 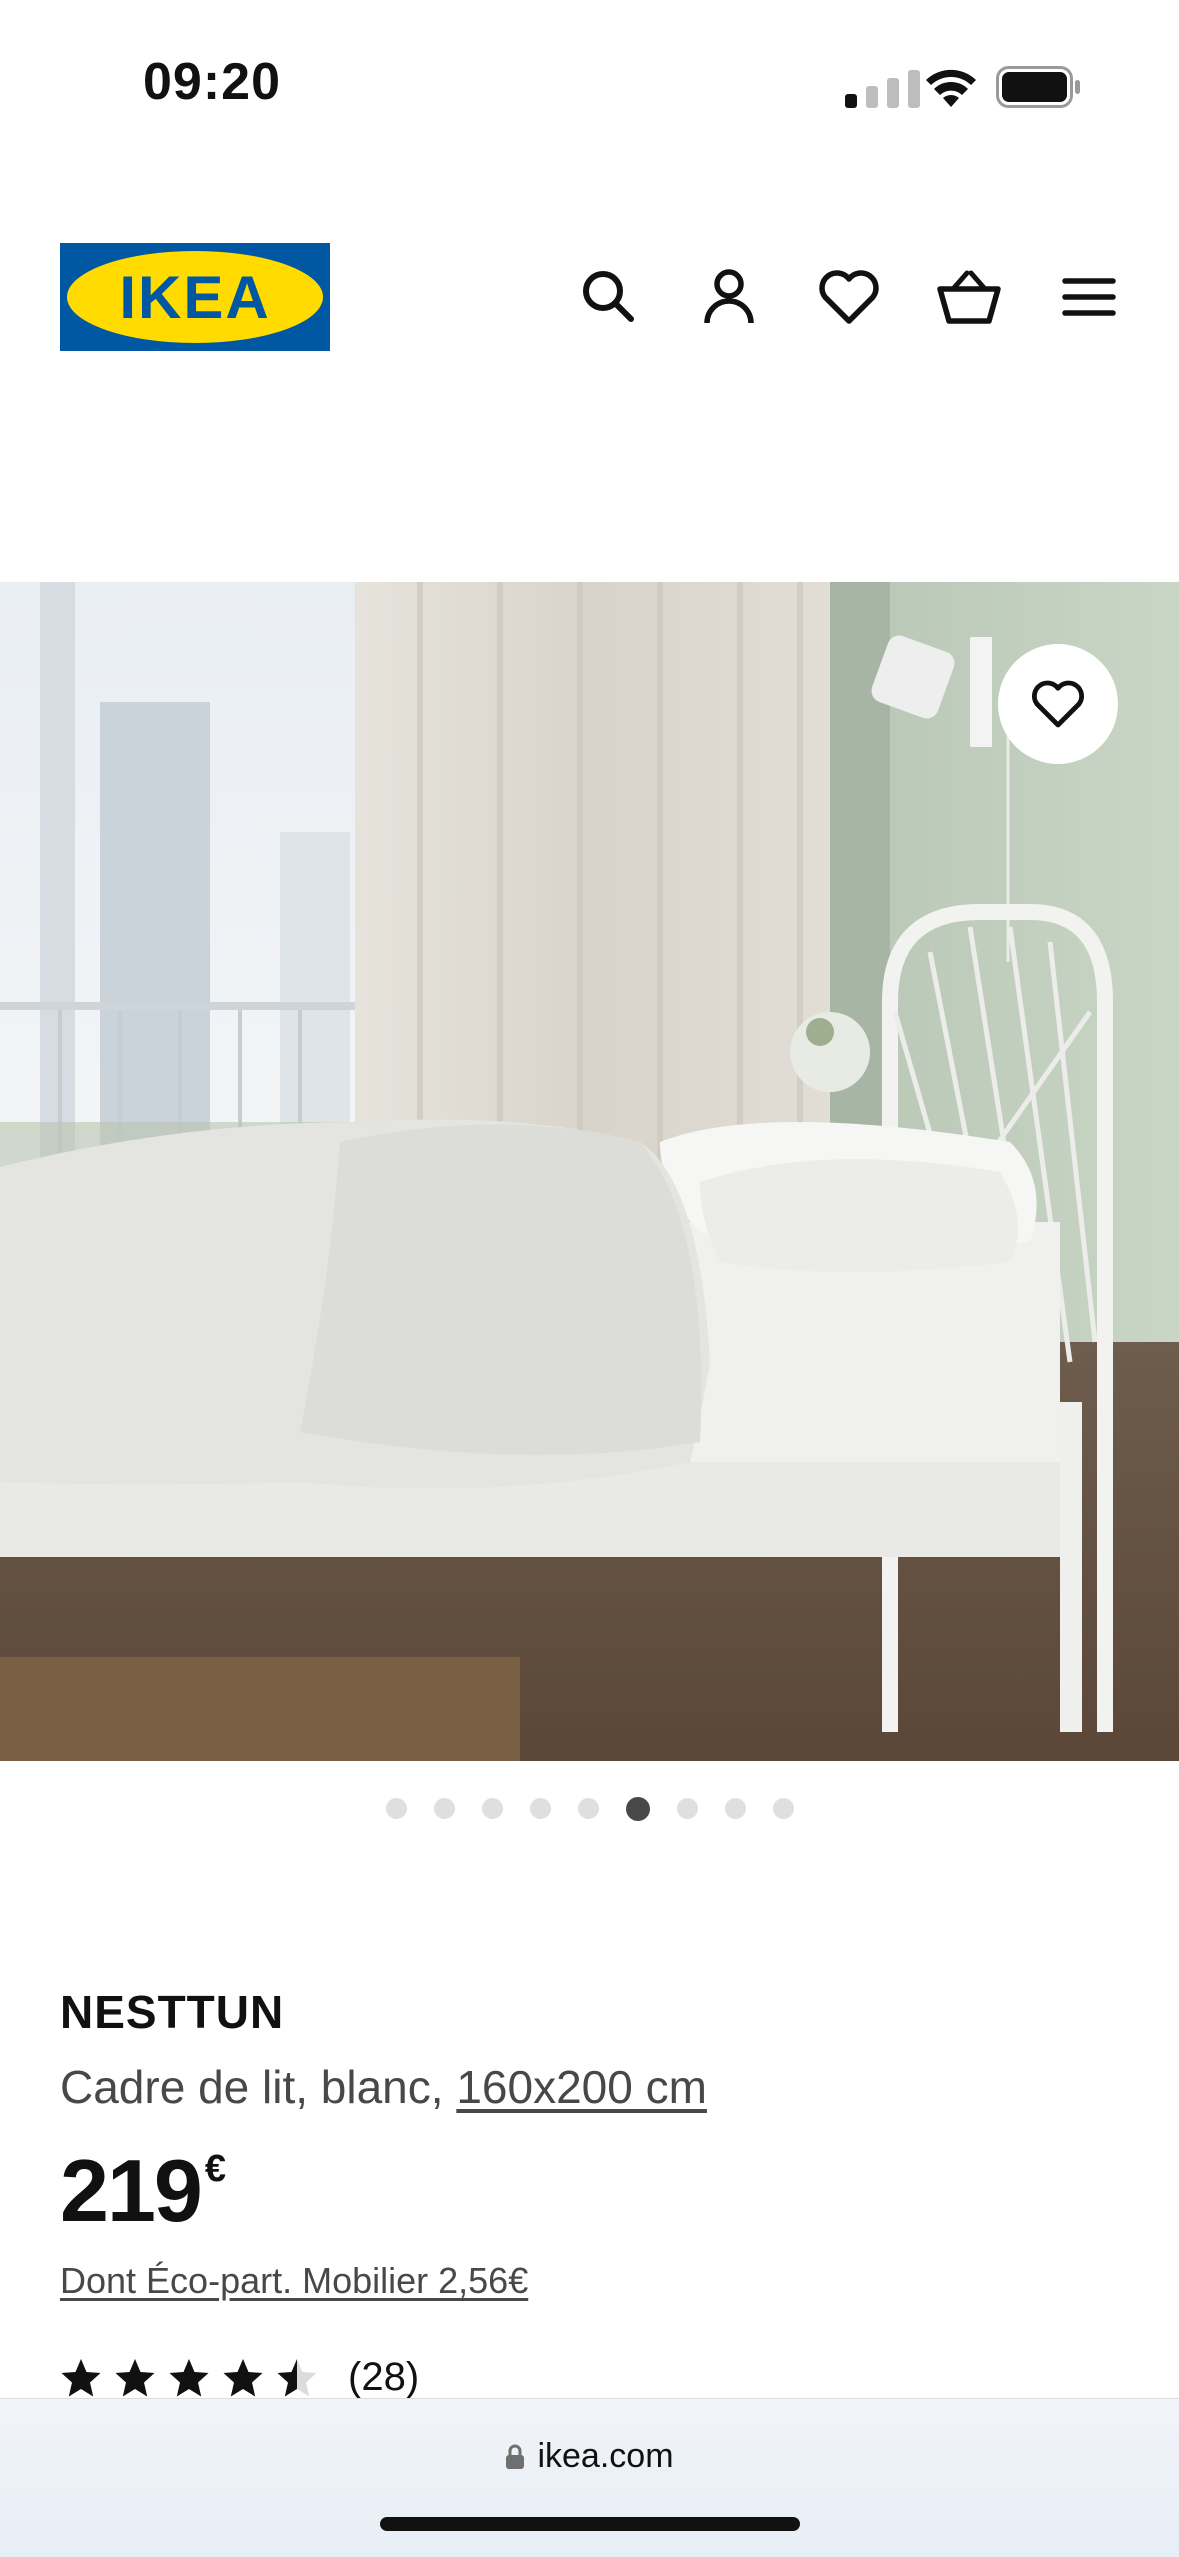 What do you see at coordinates (609, 297) in the screenshot?
I see `search-icon` at bounding box center [609, 297].